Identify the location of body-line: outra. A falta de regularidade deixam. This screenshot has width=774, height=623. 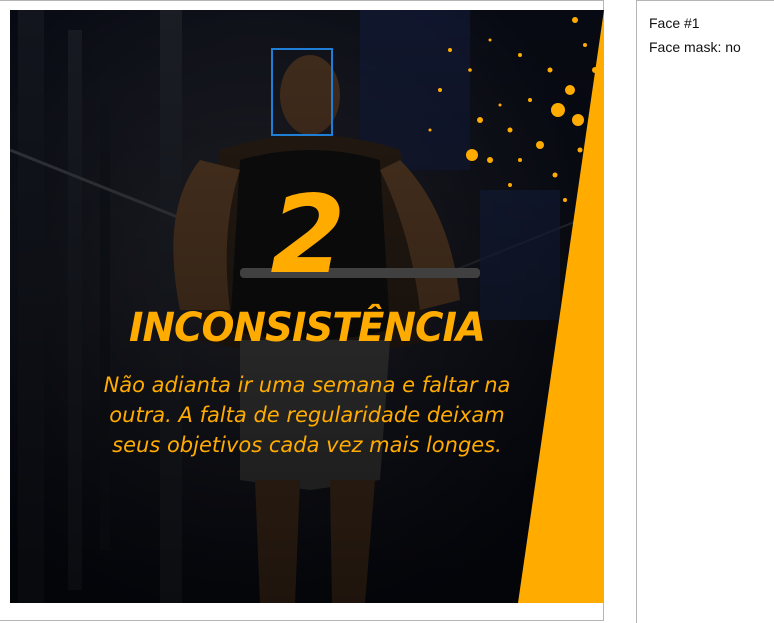
(307, 415).